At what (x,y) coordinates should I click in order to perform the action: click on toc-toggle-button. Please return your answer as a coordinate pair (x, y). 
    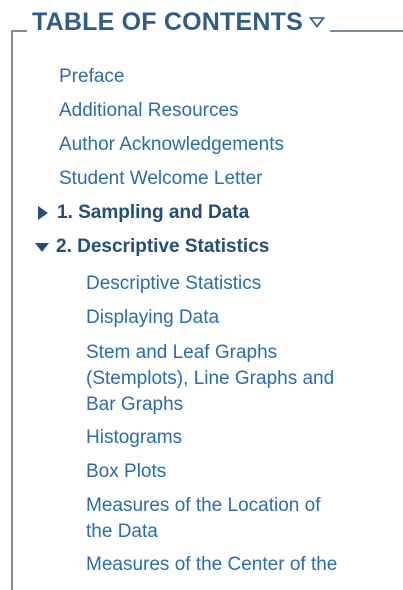
    Looking at the image, I should click on (316, 22).